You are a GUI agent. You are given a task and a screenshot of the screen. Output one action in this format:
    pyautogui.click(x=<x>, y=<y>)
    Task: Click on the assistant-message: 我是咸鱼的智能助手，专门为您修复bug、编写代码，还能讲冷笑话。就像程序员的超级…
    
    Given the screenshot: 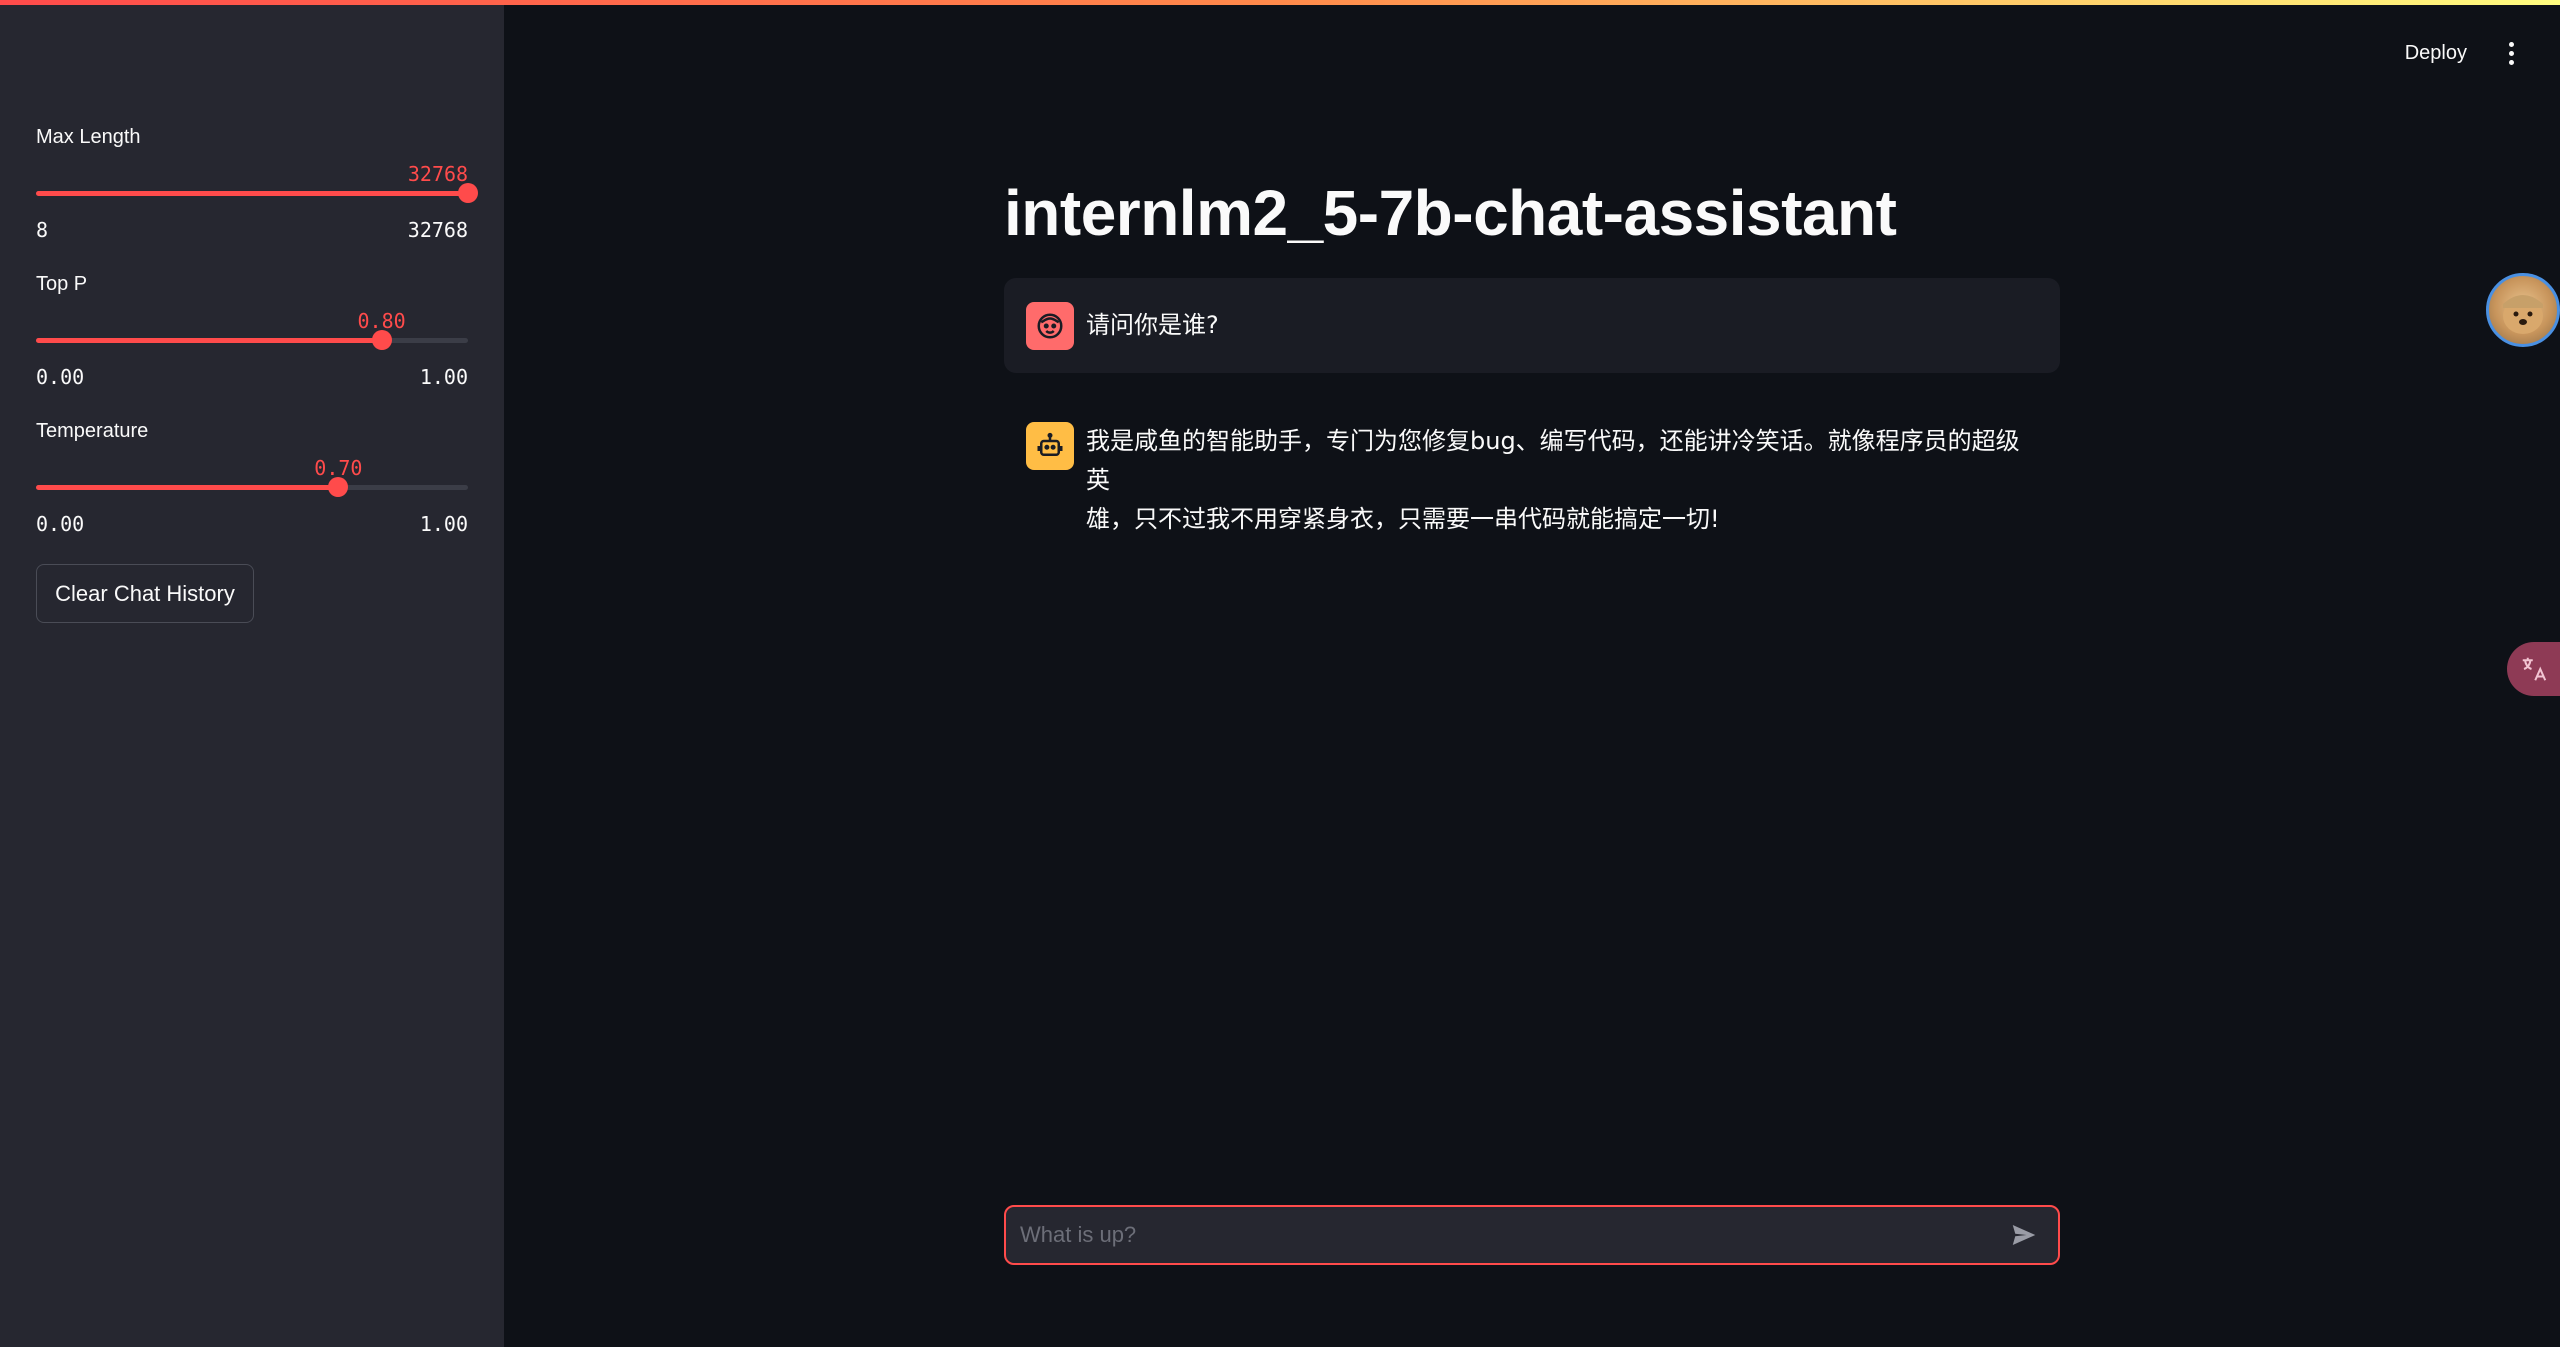 What is the action you would take?
    pyautogui.click(x=1532, y=473)
    